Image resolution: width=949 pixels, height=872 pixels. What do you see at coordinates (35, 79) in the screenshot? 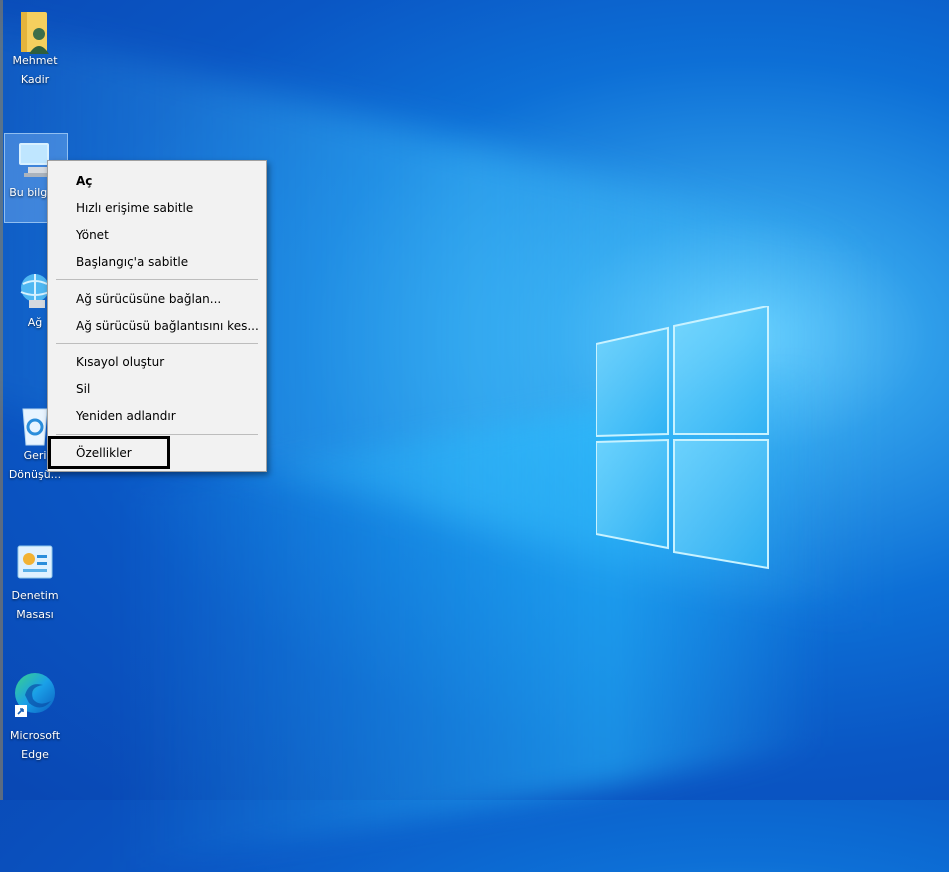
I see `desktop-icon-label: Kadir` at bounding box center [35, 79].